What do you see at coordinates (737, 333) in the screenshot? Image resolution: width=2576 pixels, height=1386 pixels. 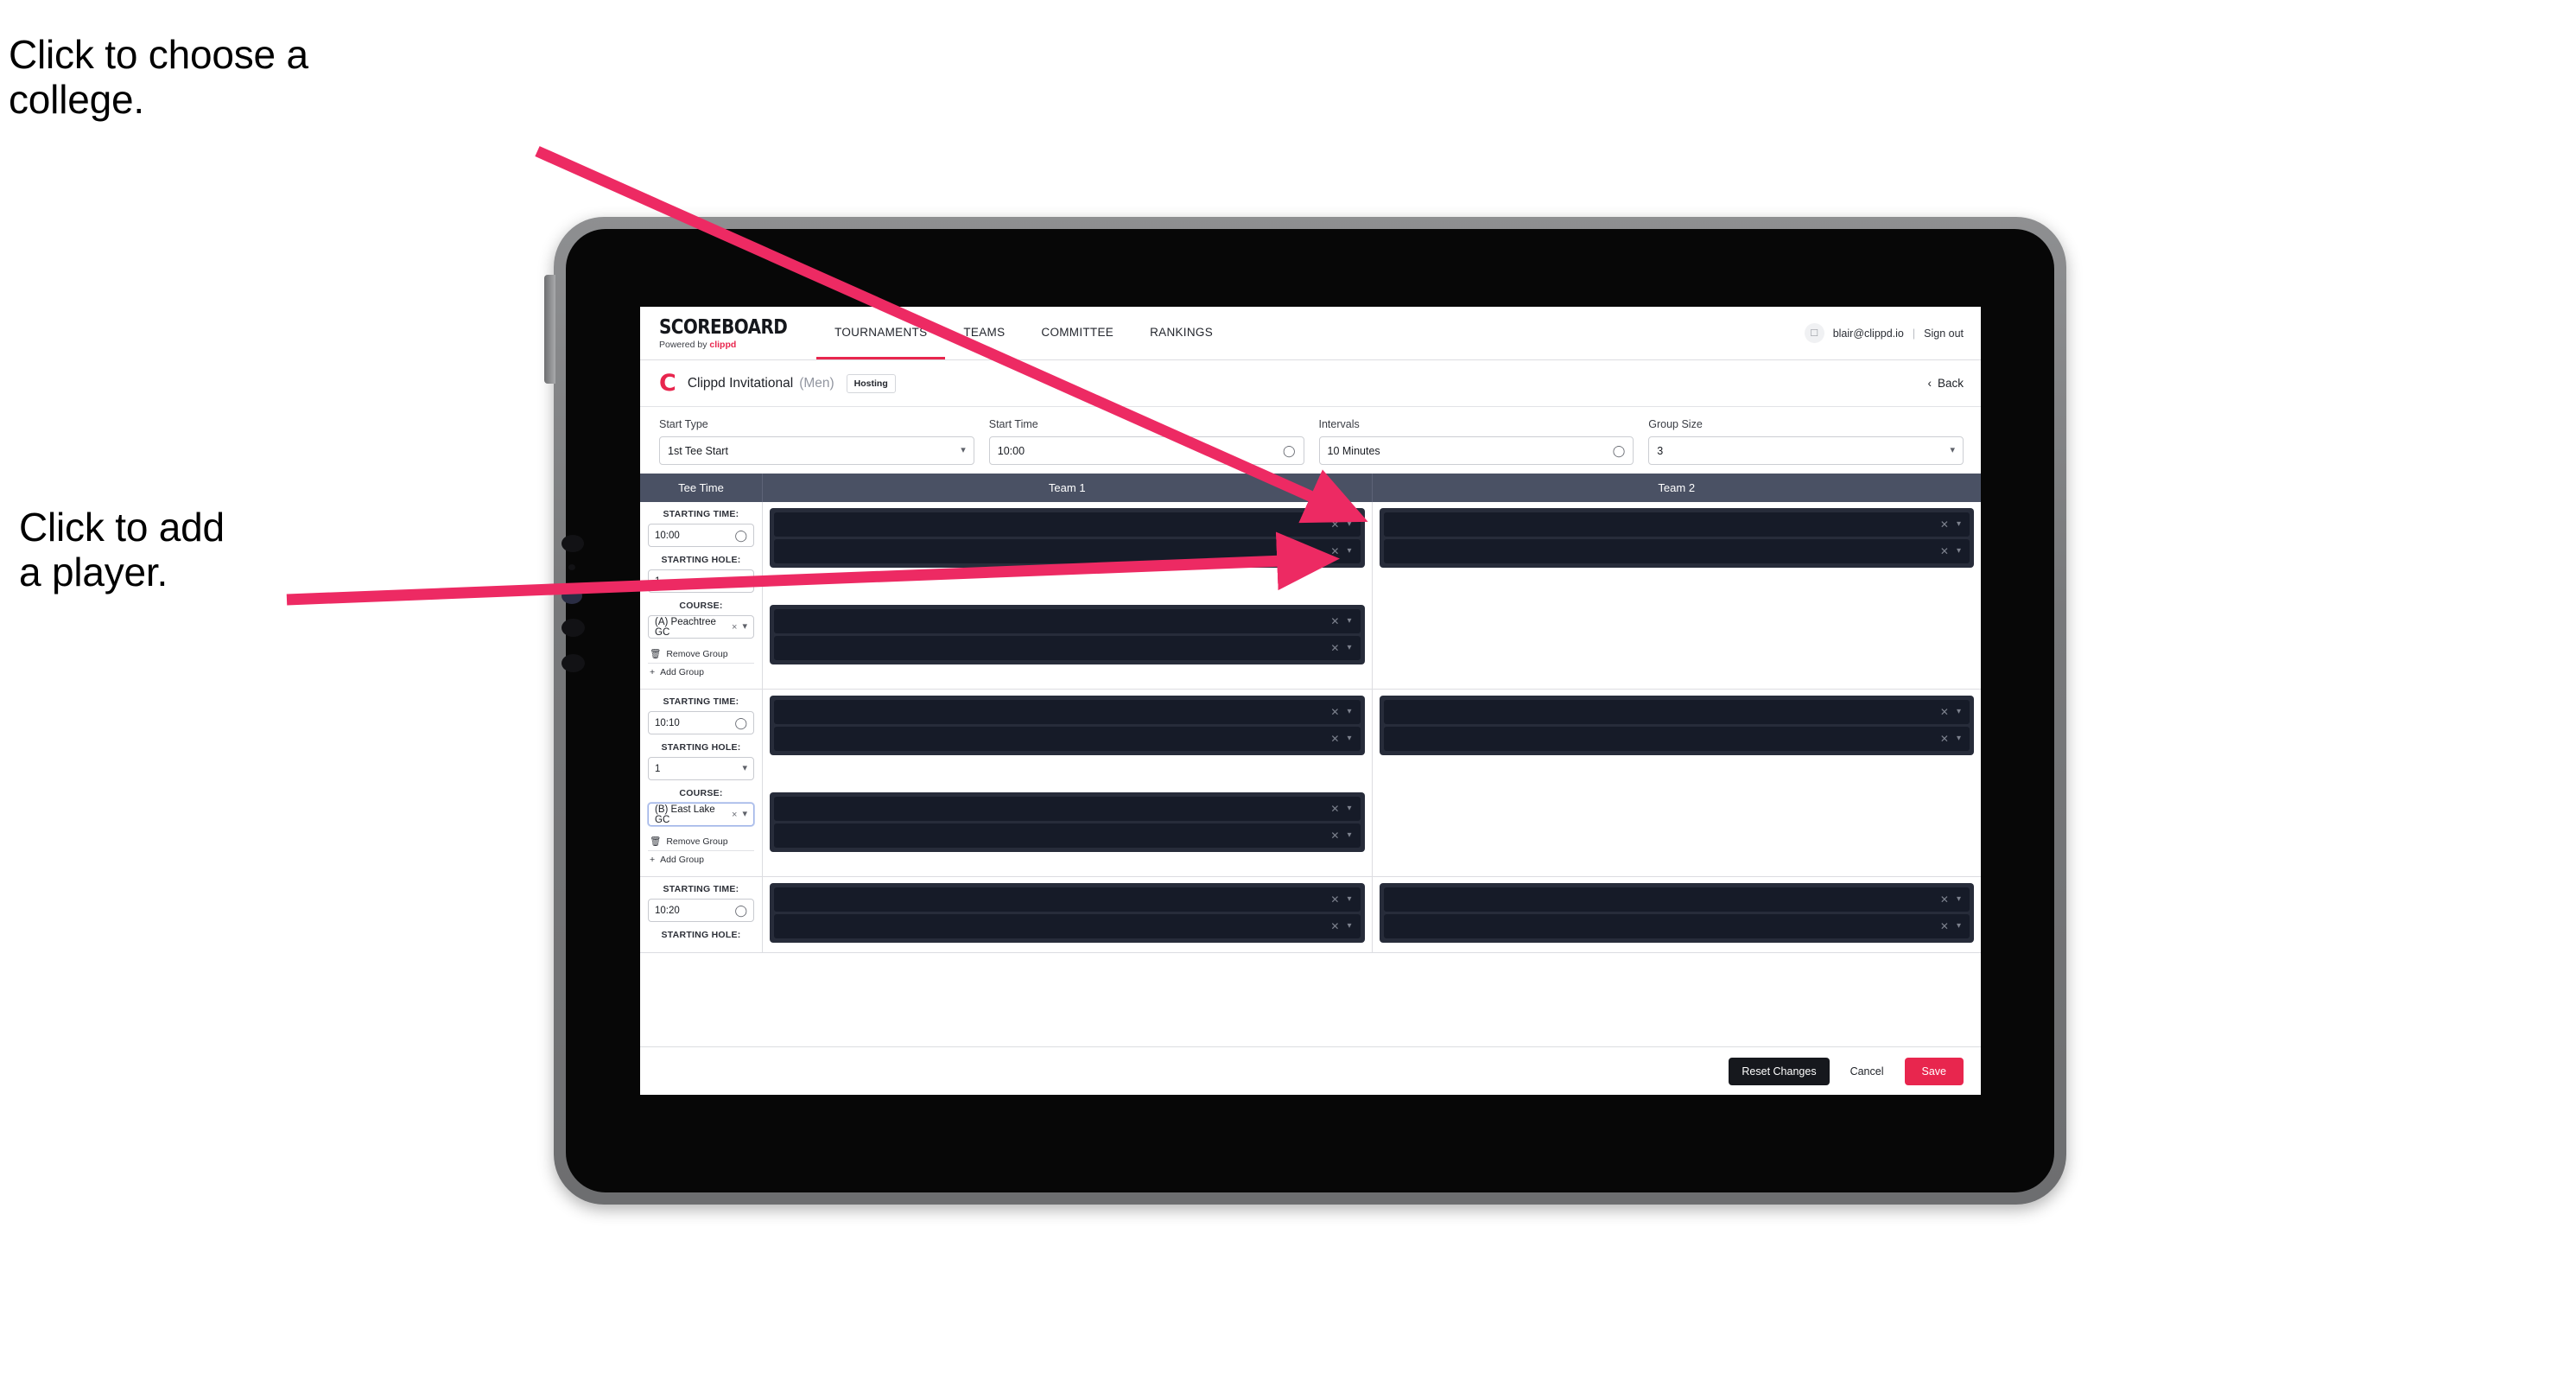 I see `app-logo: SCOREBOARD Powered by clippd` at bounding box center [737, 333].